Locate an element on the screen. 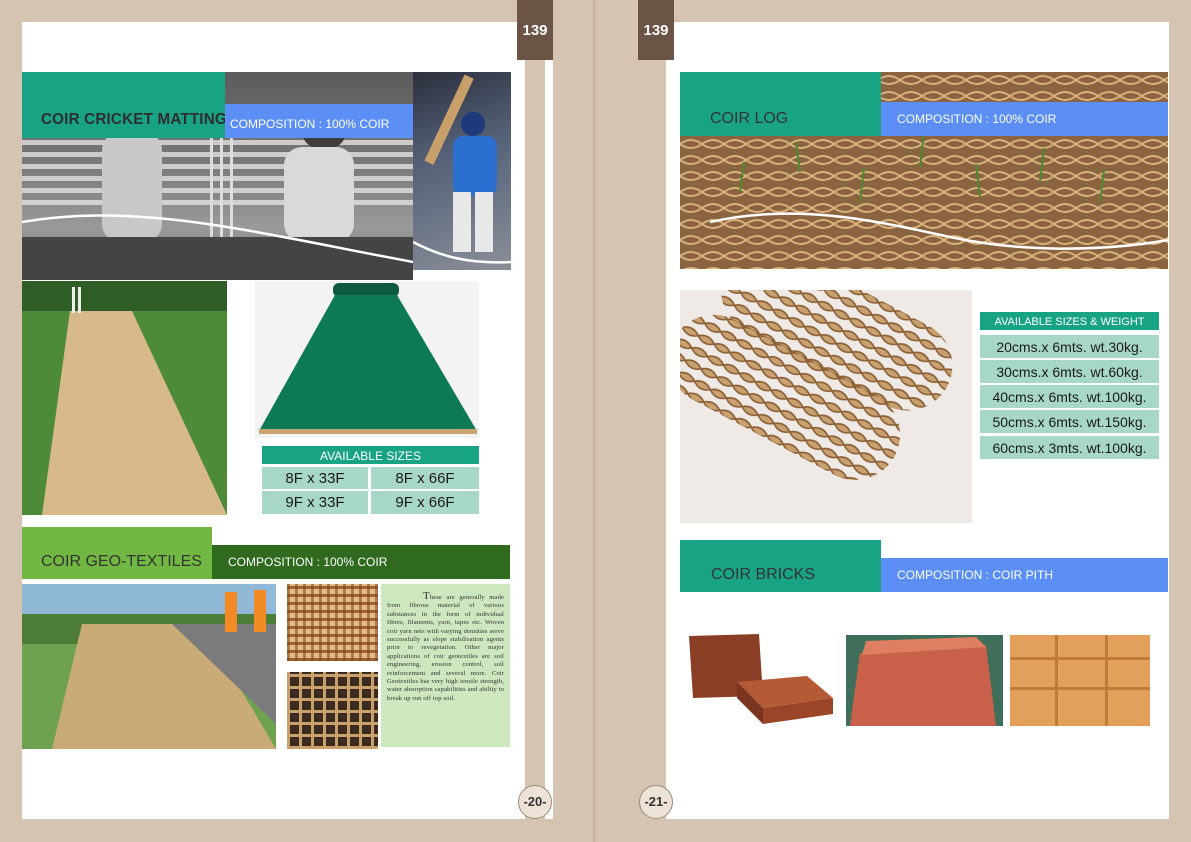 The height and width of the screenshot is (842, 1191). log-size-row: 60cms.x 3mts. wt.100kg. is located at coordinates (1069, 447).